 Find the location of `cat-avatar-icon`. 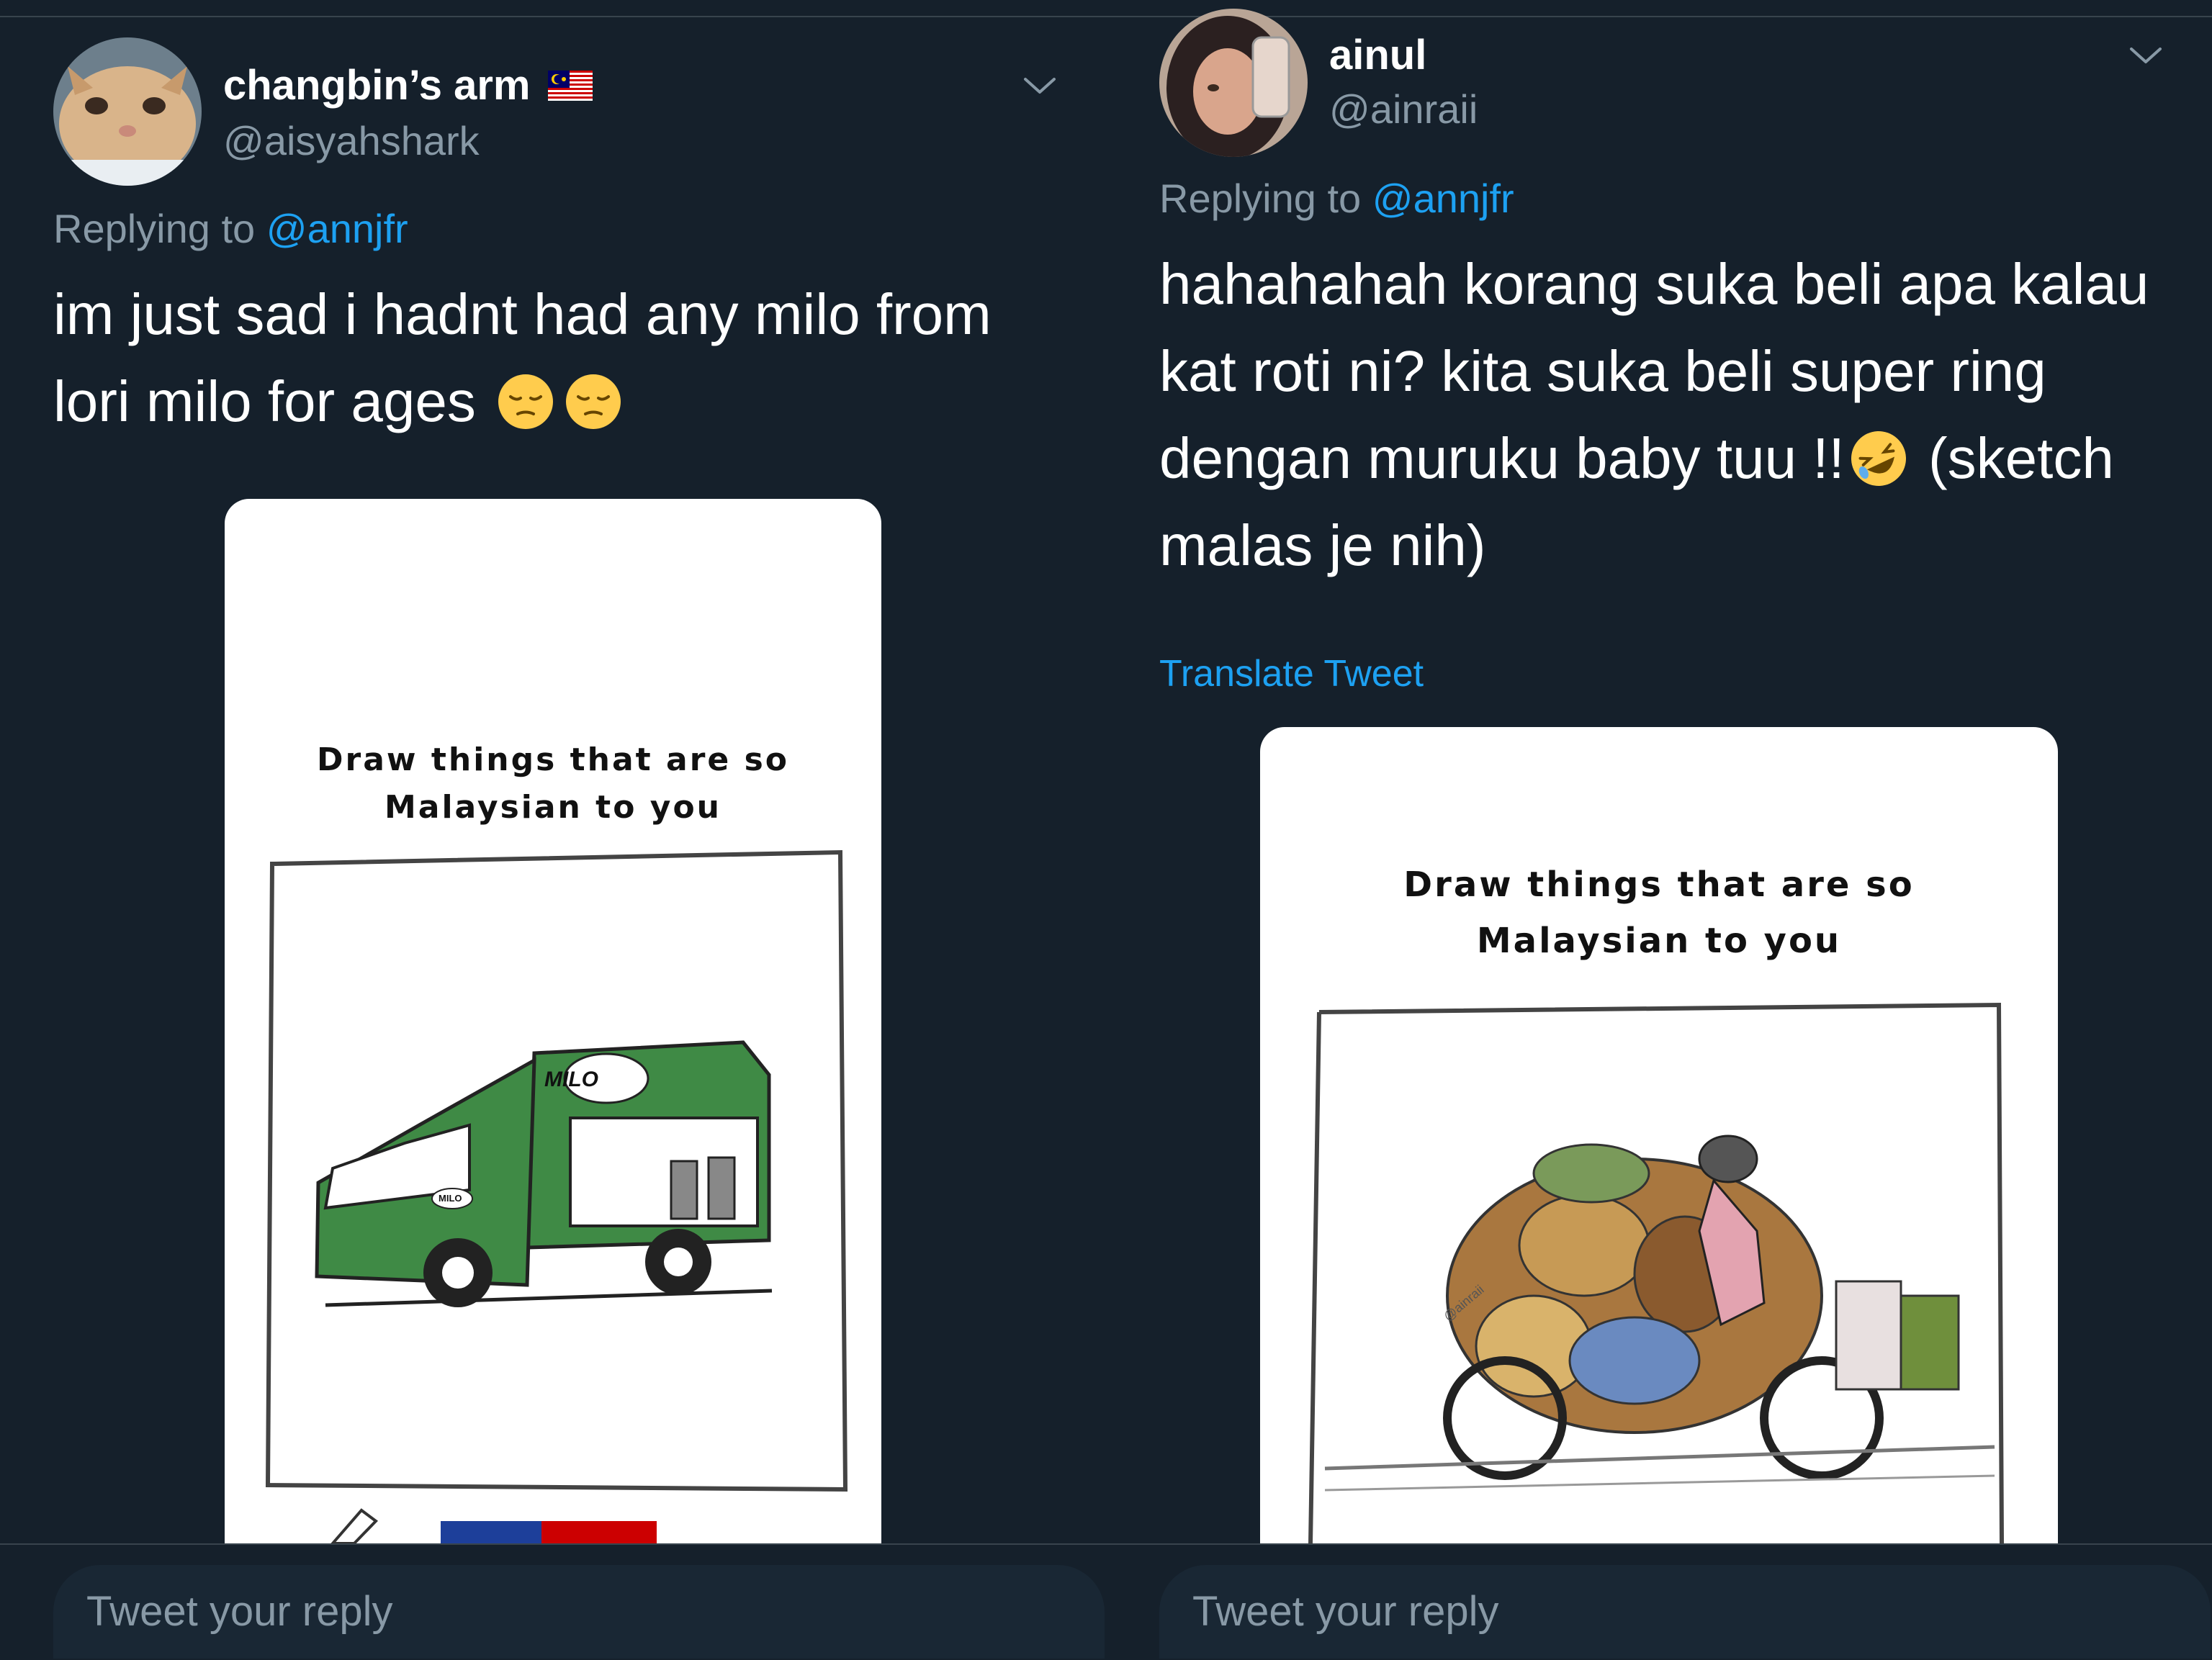

cat-avatar-icon is located at coordinates (128, 111).